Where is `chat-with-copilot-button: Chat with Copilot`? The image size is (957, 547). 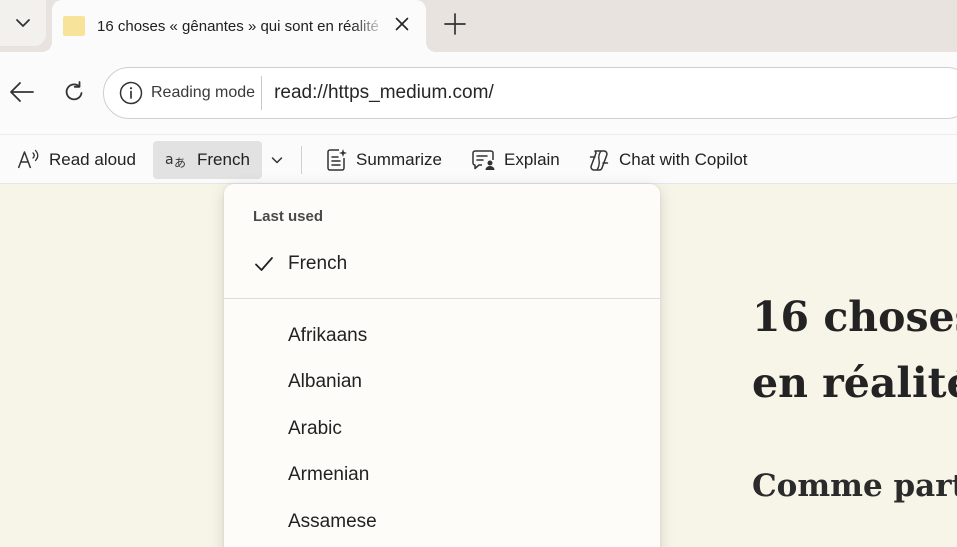
chat-with-copilot-button: Chat with Copilot is located at coordinates (667, 160).